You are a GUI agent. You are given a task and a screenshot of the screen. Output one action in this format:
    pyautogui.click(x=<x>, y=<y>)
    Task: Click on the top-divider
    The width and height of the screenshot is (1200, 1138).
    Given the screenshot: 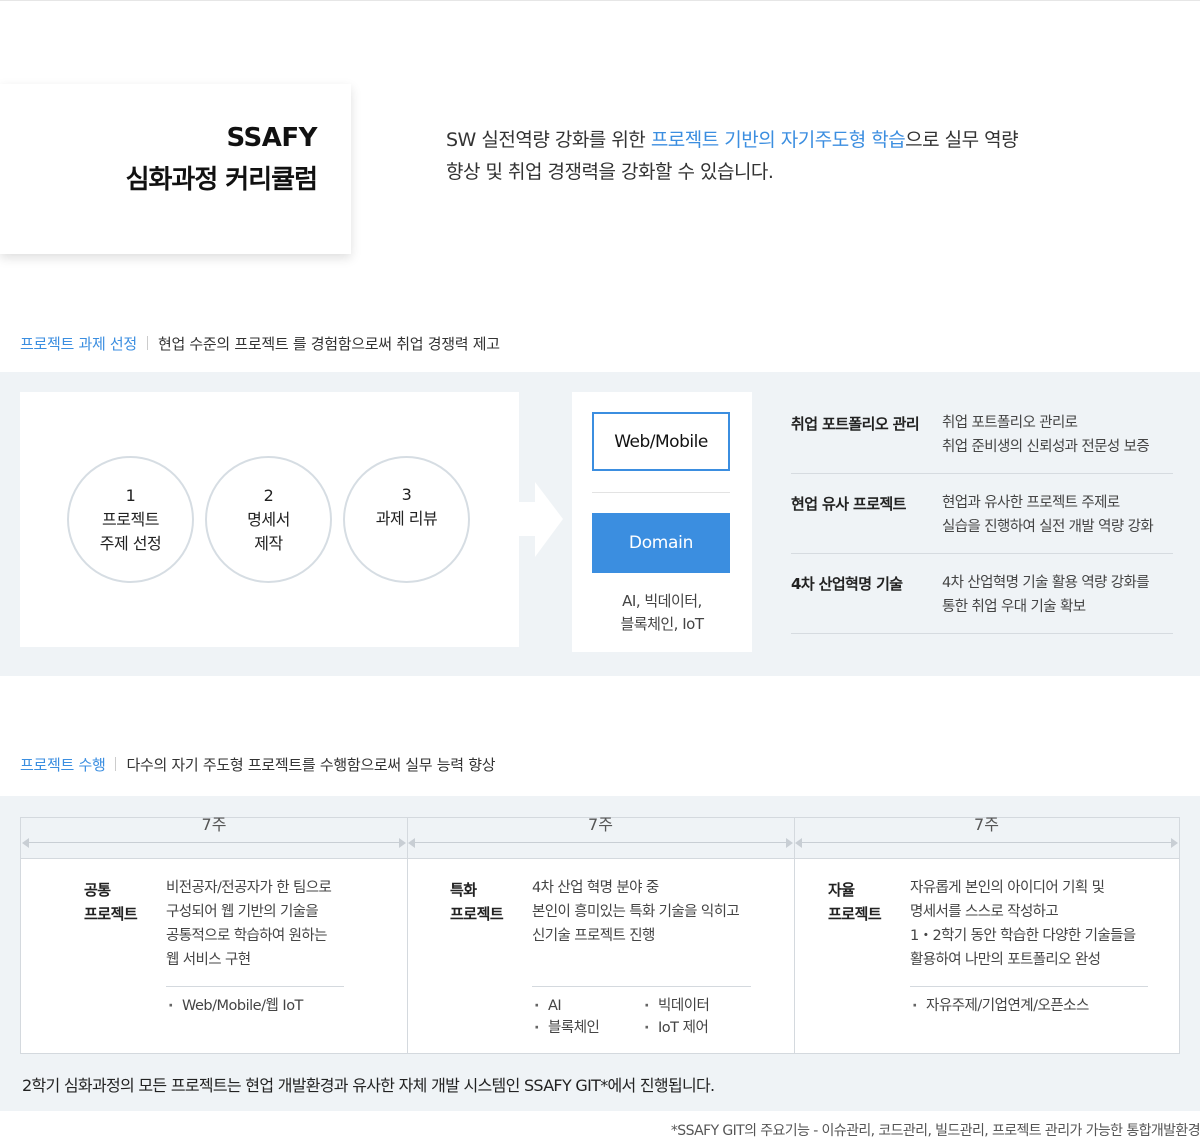 What is the action you would take?
    pyautogui.click(x=600, y=0)
    